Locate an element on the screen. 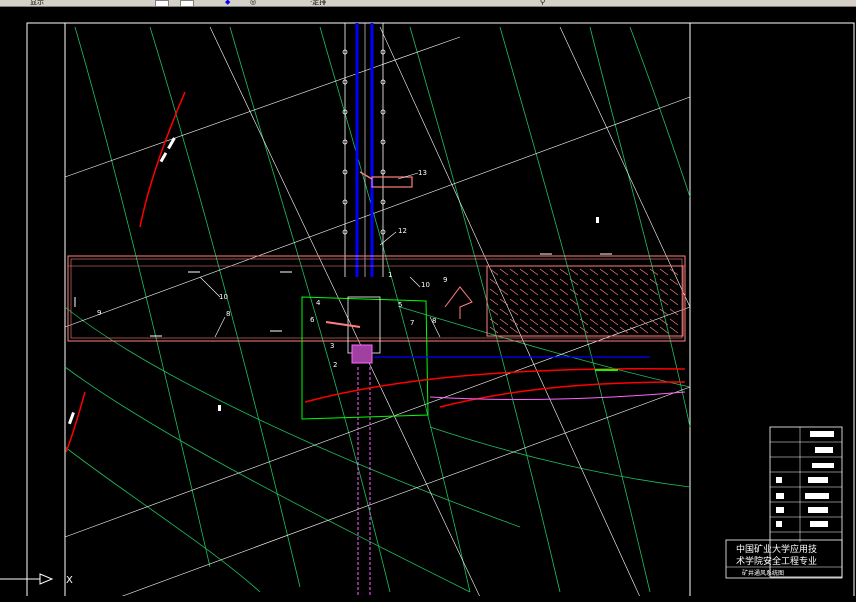  label-1: 1 is located at coordinates (390, 275).